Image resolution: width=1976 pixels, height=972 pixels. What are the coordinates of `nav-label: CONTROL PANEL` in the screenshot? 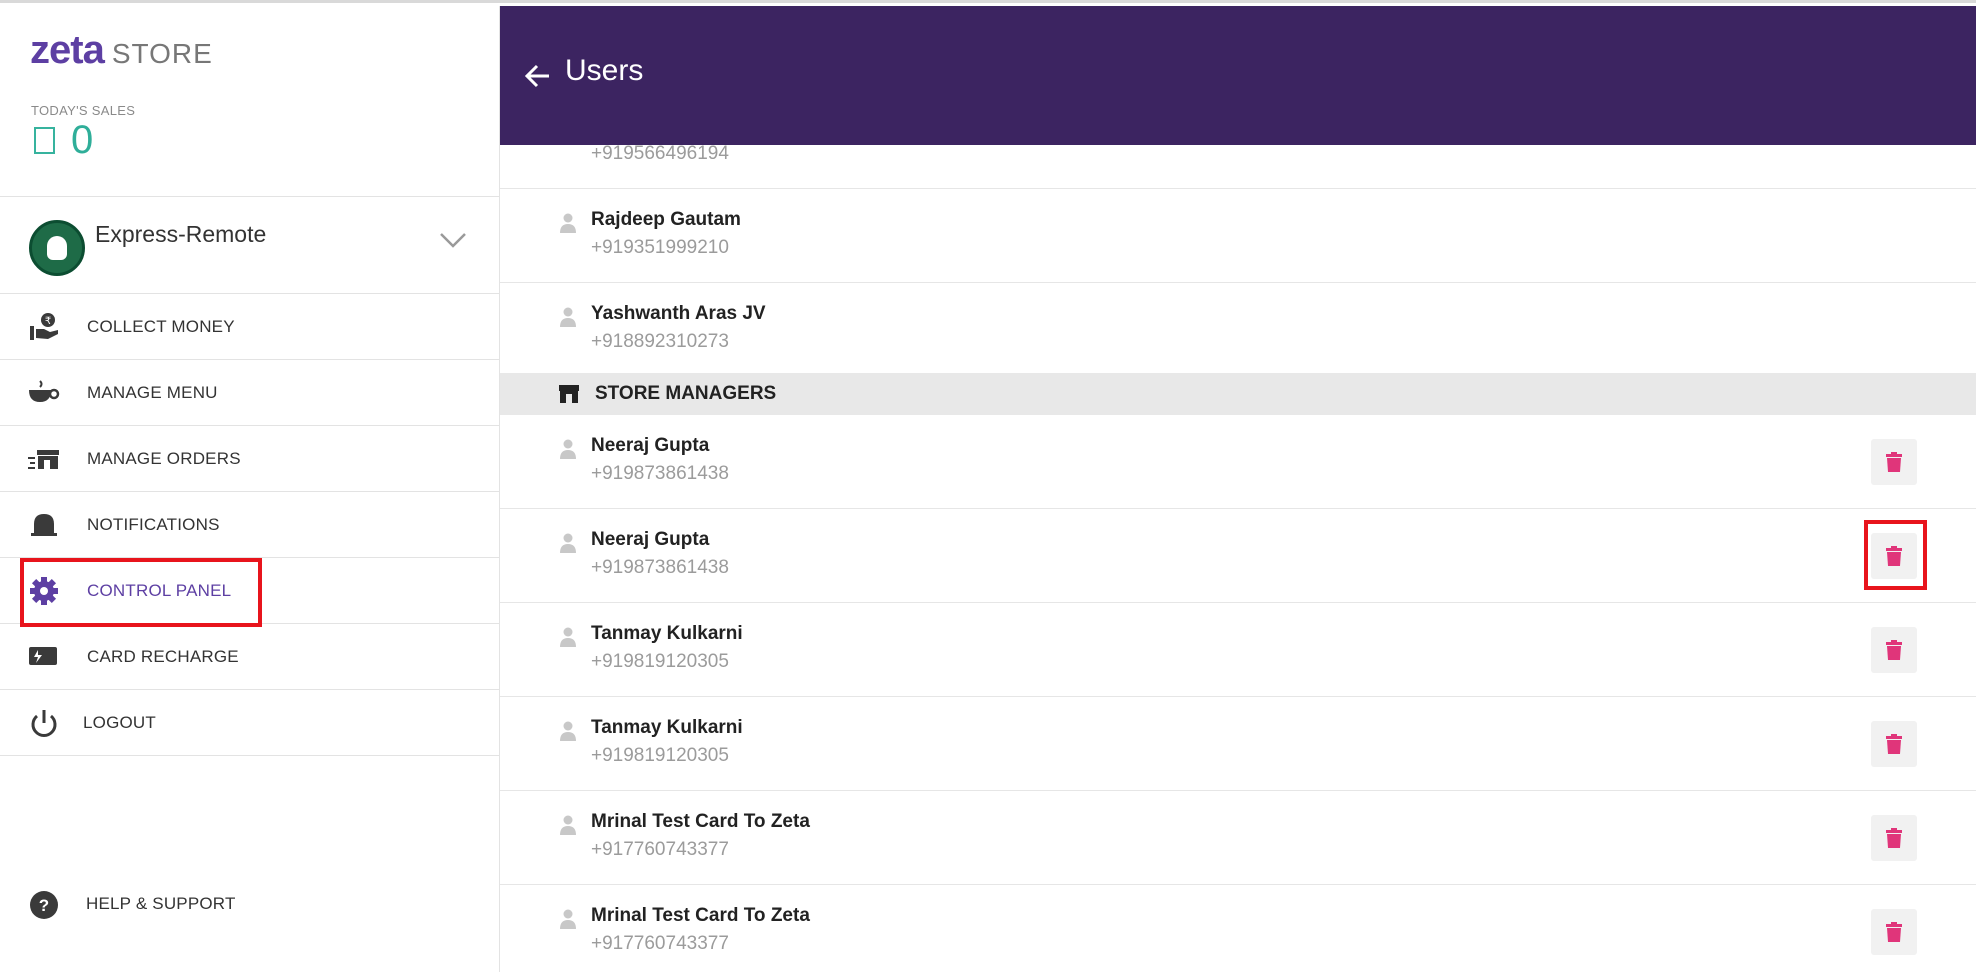 It's located at (159, 590).